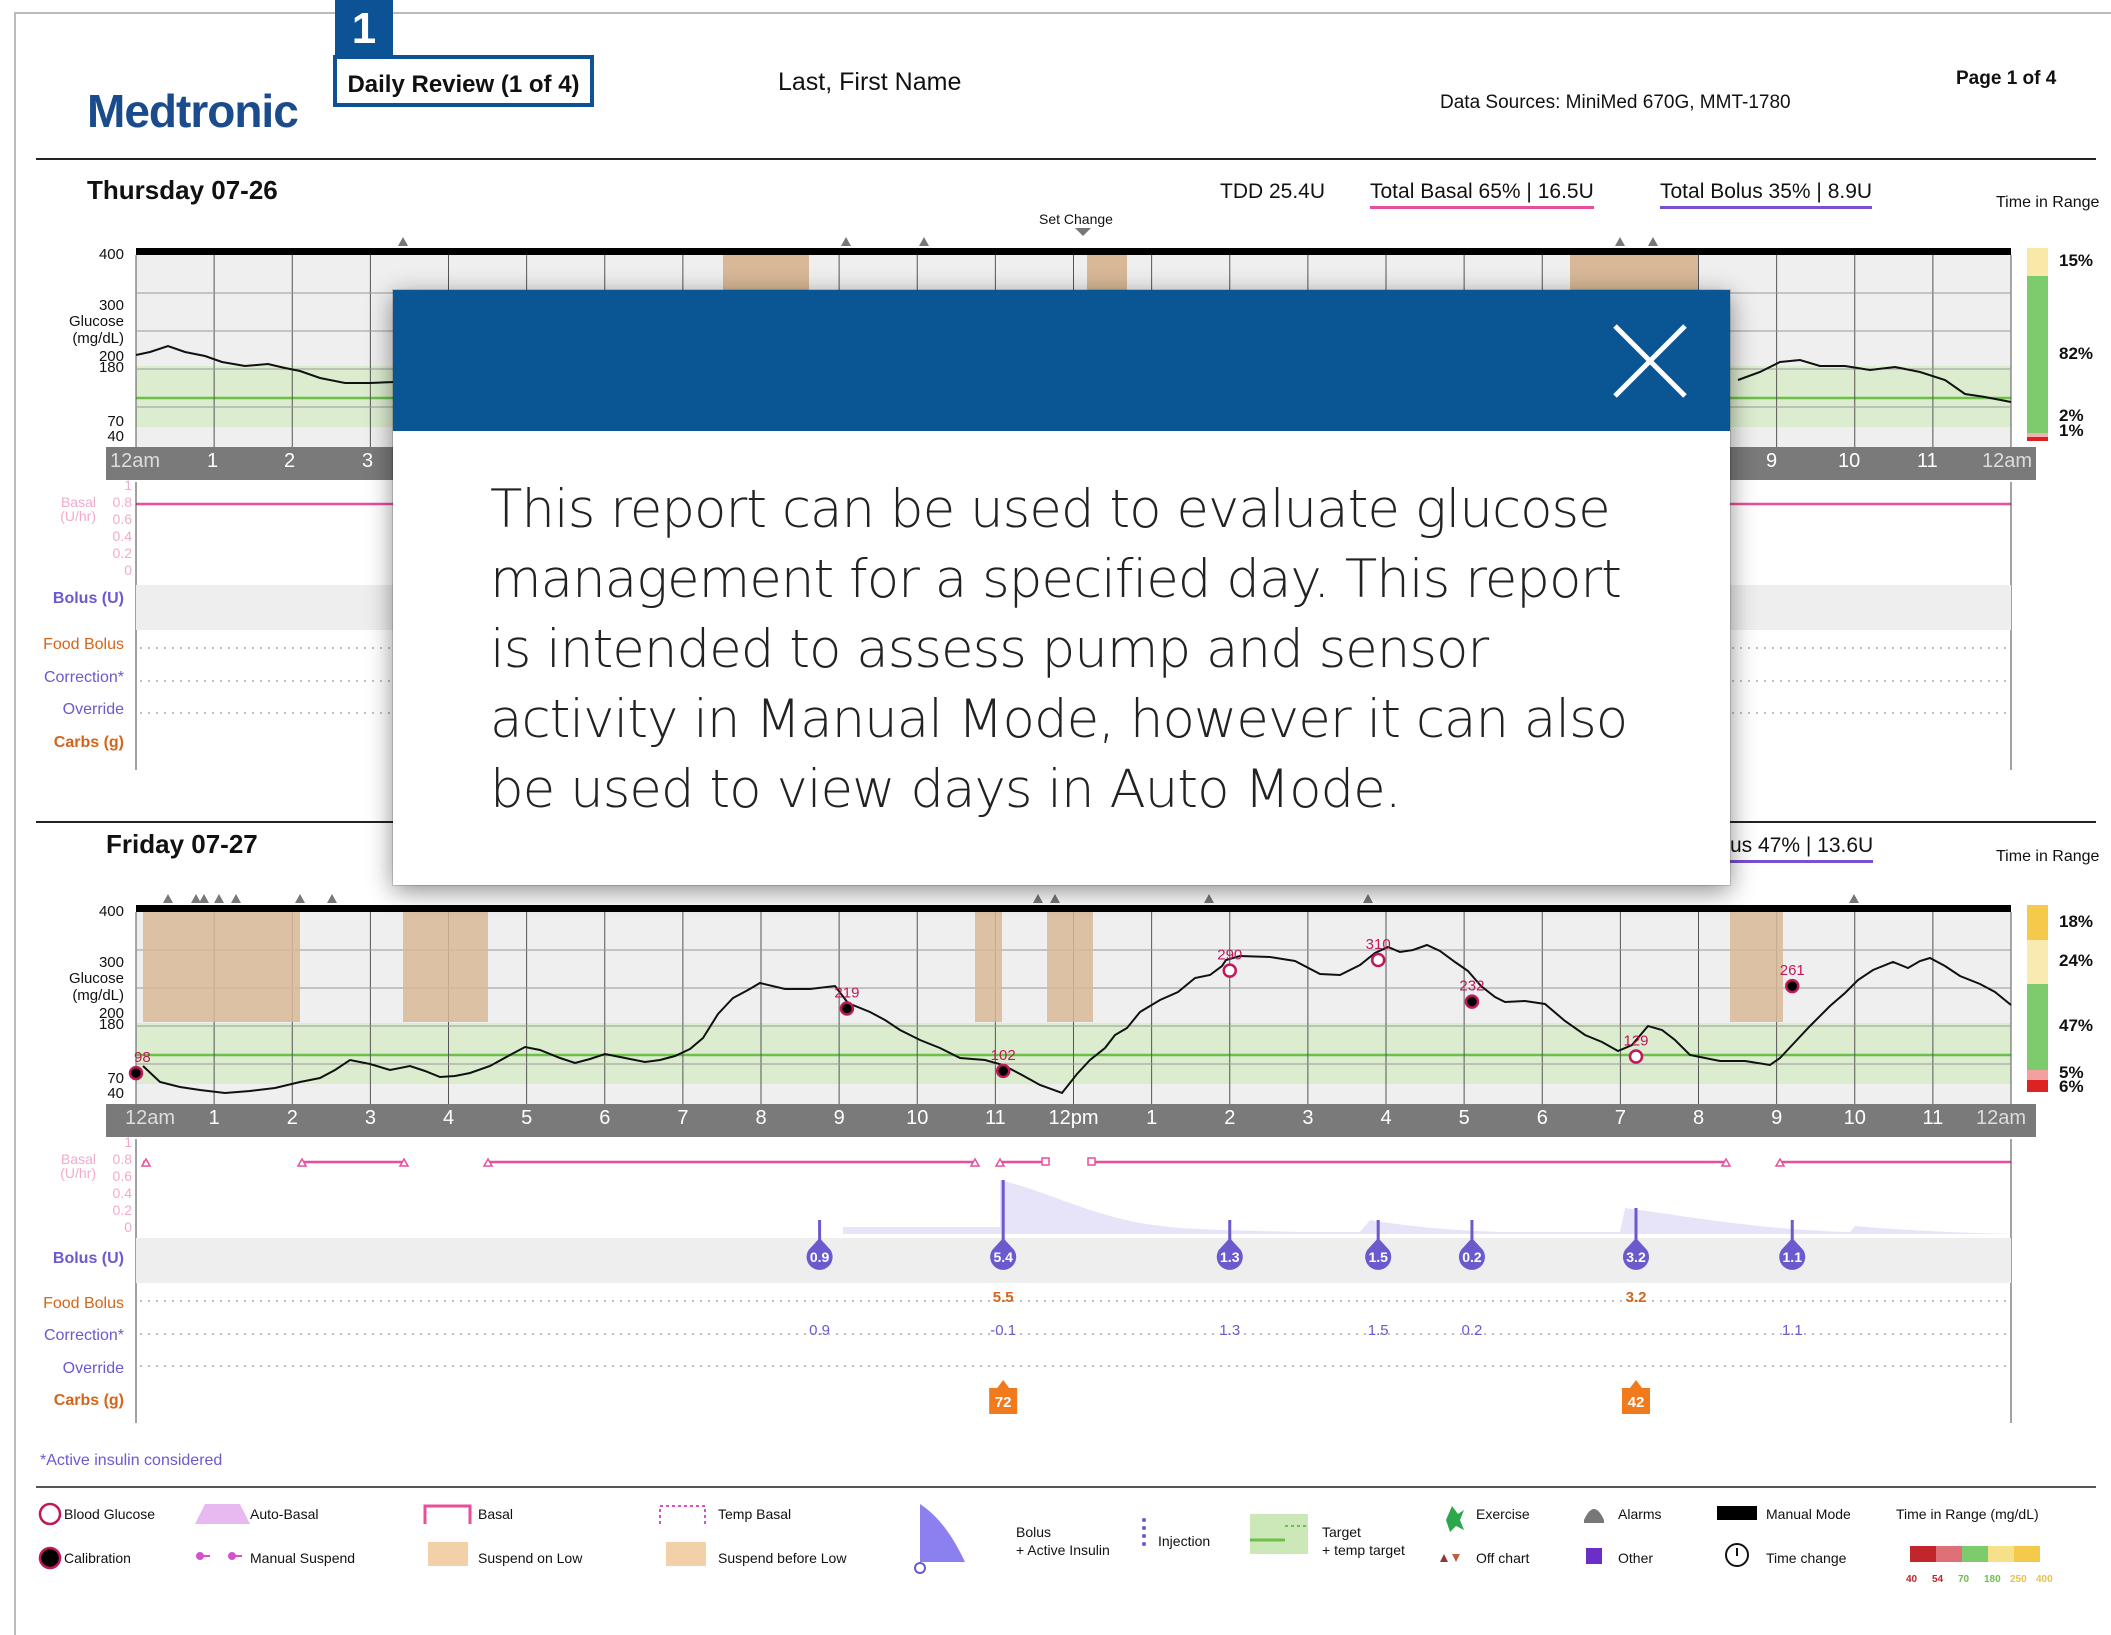 Image resolution: width=2111 pixels, height=1635 pixels. Describe the element at coordinates (1542, 1118) in the screenshot. I see `d2-hour-18: 6` at that location.